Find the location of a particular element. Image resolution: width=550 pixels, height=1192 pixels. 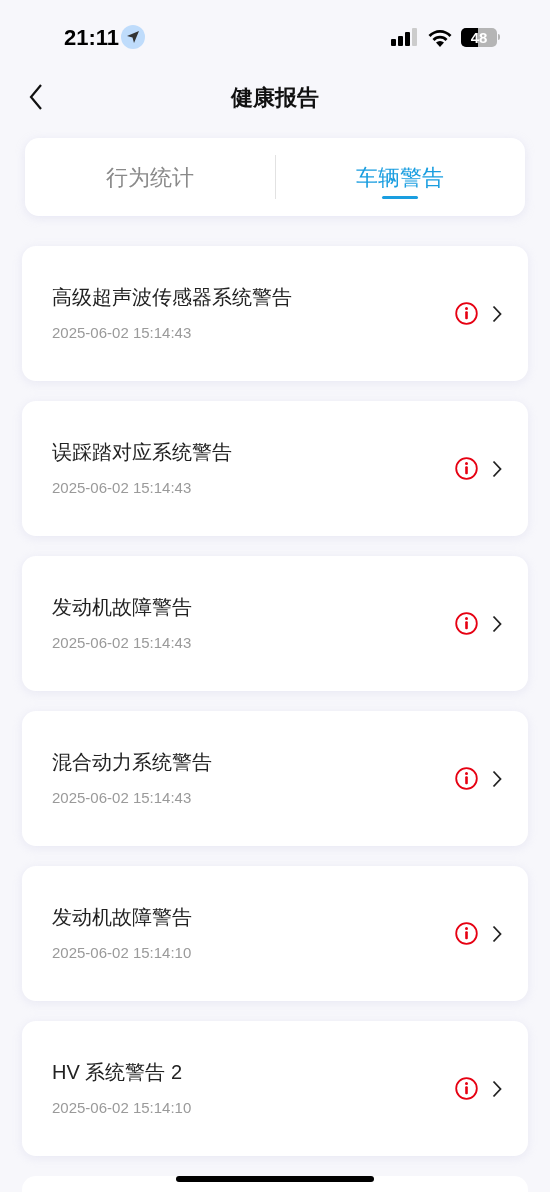

back-icon is located at coordinates (36, 97).